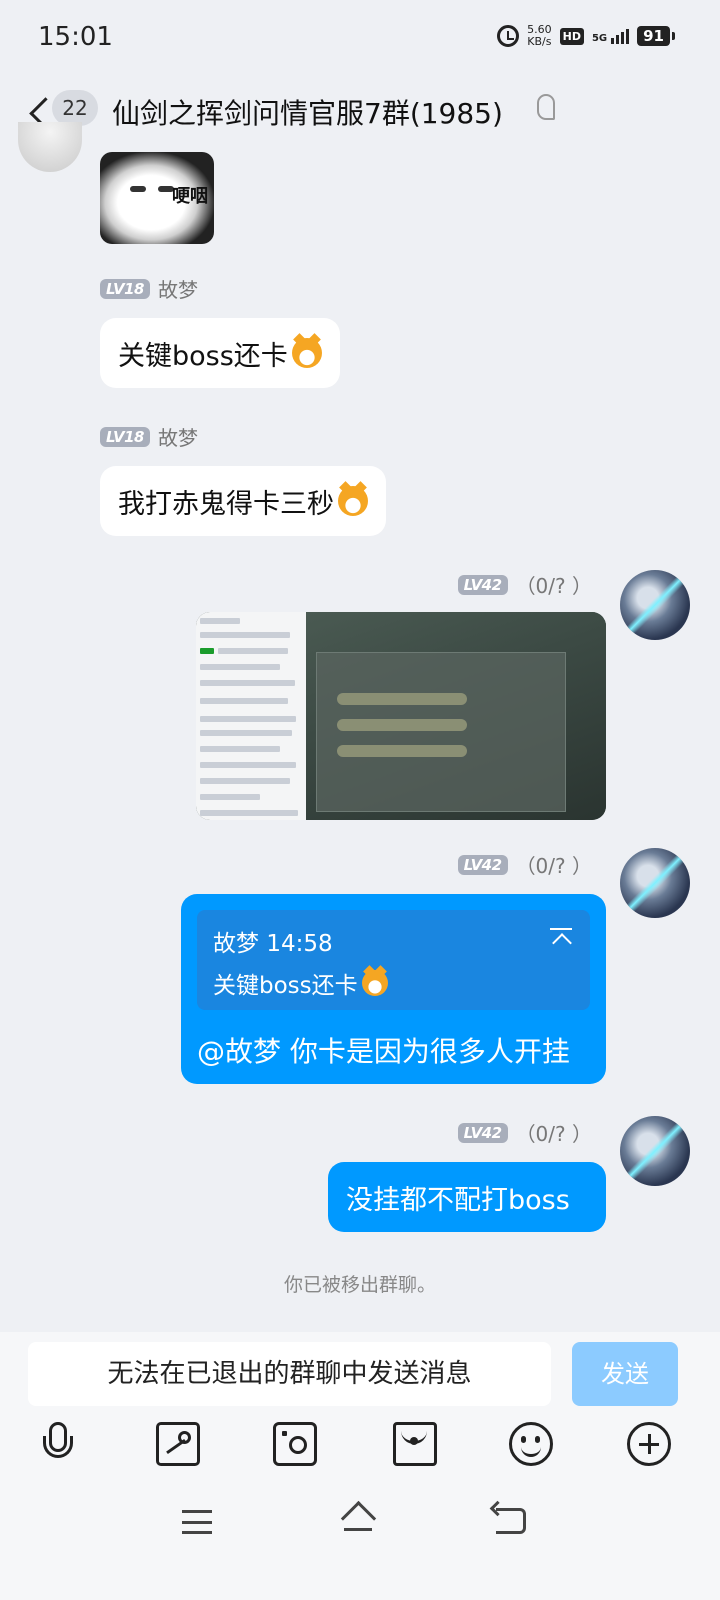  I want to click on status-icons: 5.60 KB/s HD 5G 91, so click(586, 36).